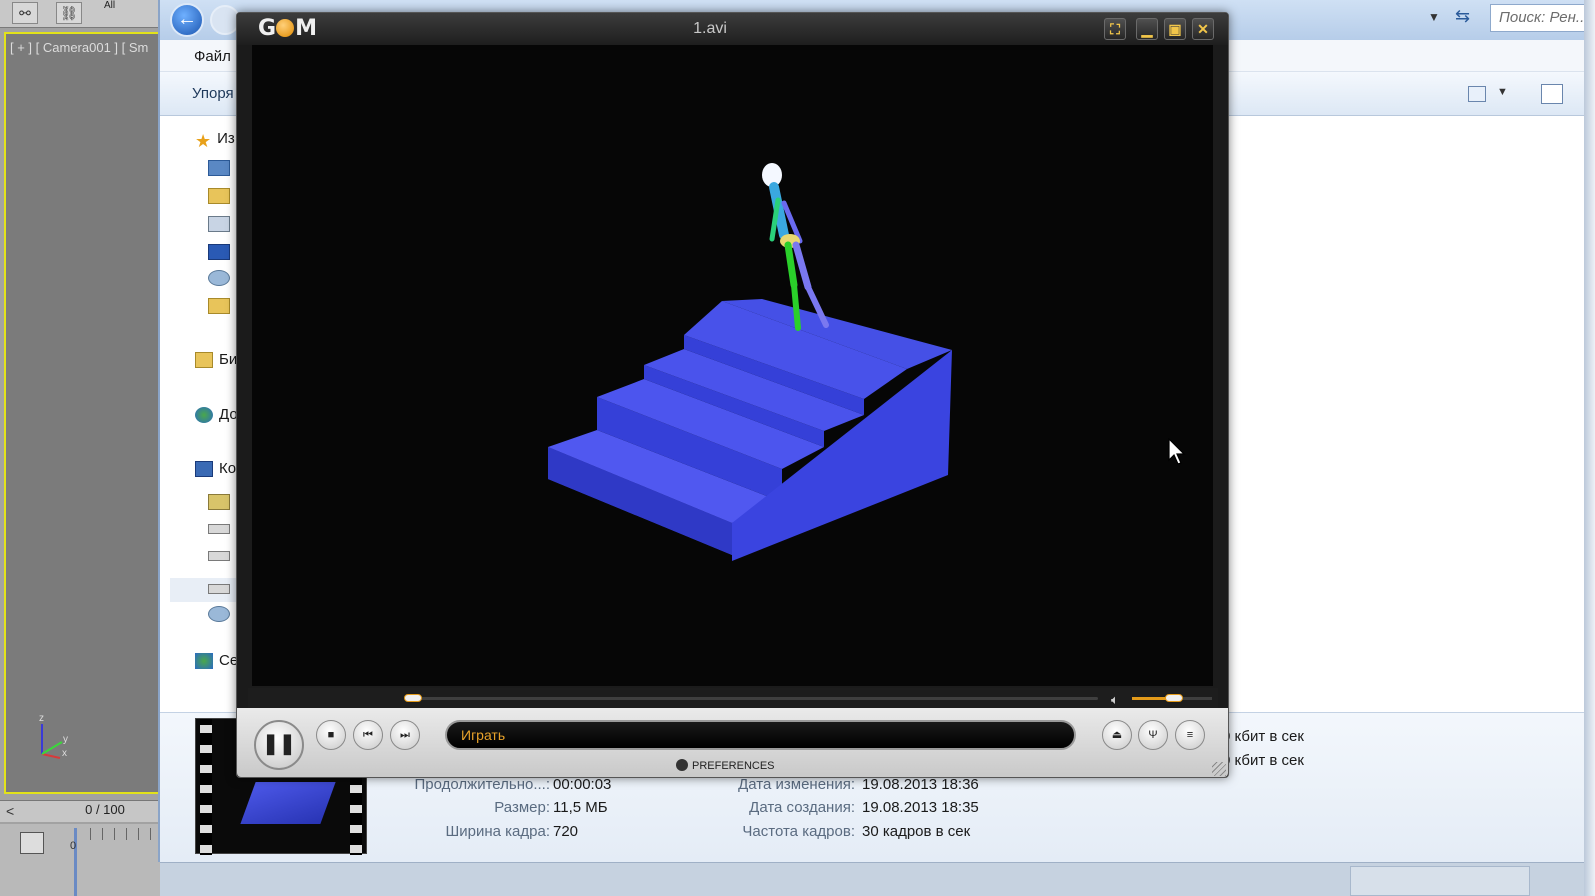  What do you see at coordinates (802, 266) in the screenshot?
I see `figure-leg-right` at bounding box center [802, 266].